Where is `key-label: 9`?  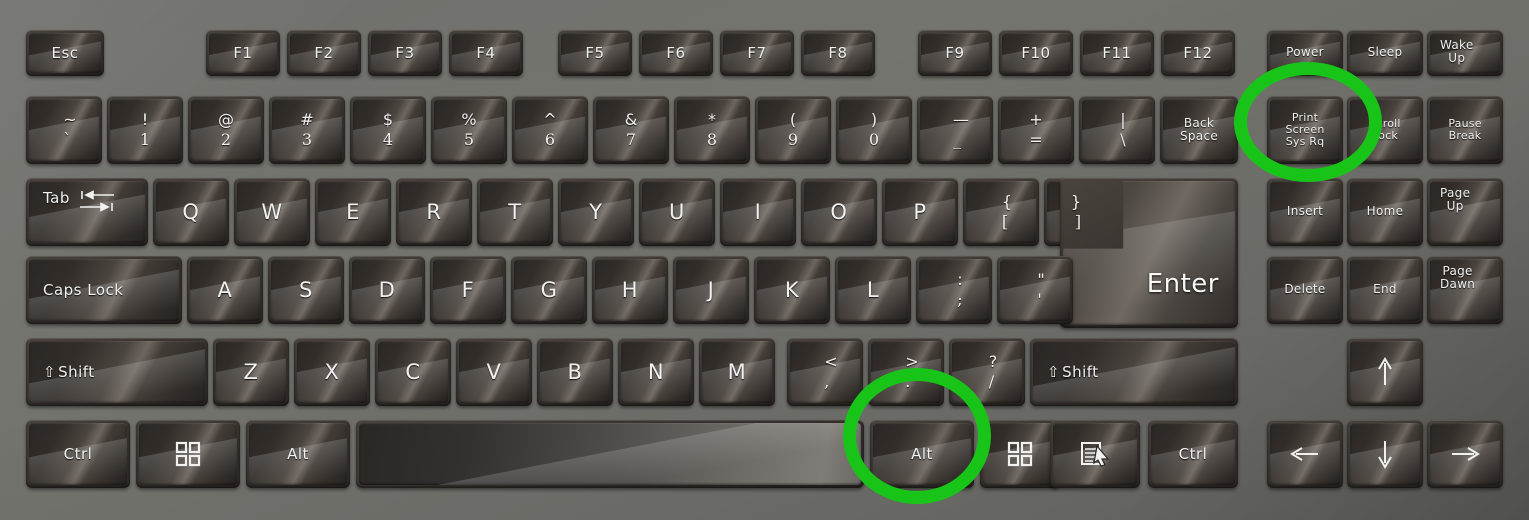 key-label: 9 is located at coordinates (793, 139).